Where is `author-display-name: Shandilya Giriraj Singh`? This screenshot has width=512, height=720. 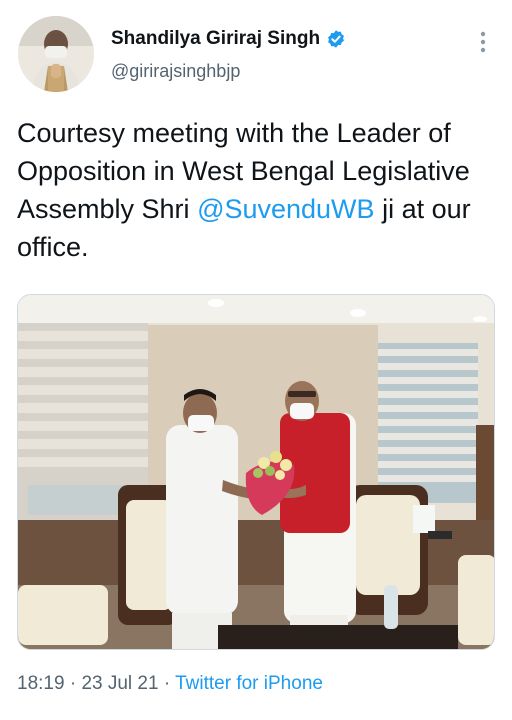
author-display-name: Shandilya Giriraj Singh is located at coordinates (215, 39).